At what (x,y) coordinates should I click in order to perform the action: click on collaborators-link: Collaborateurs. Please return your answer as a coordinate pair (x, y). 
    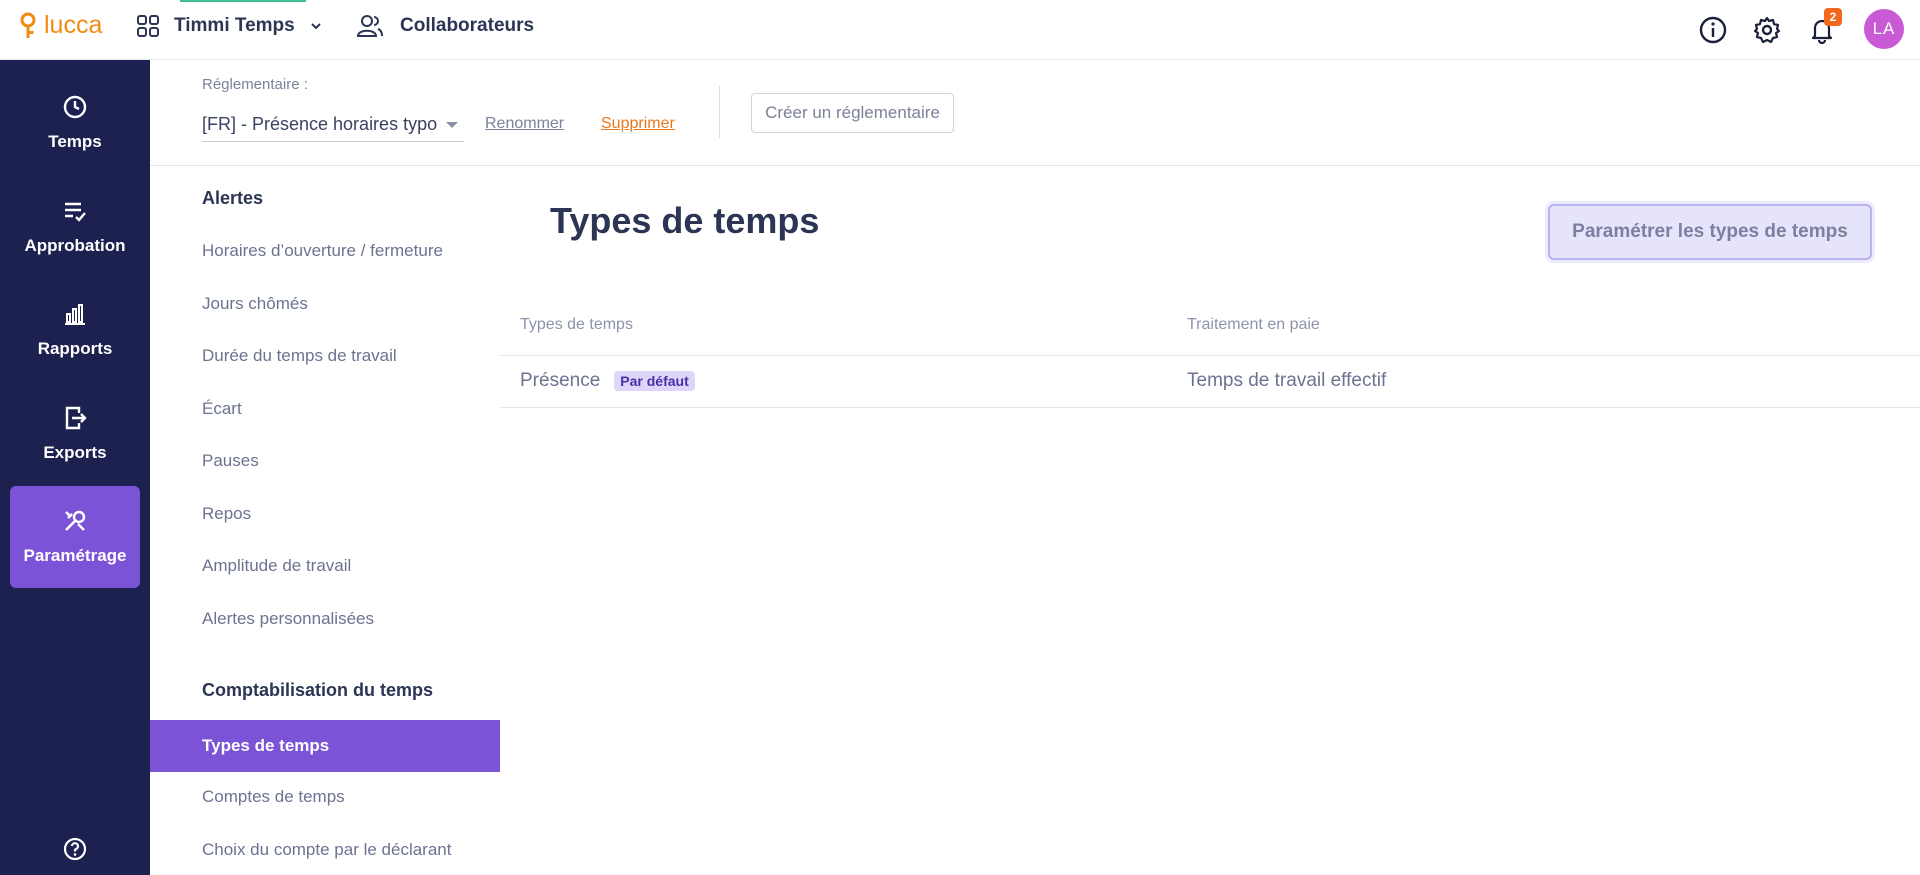
    Looking at the image, I should click on (445, 26).